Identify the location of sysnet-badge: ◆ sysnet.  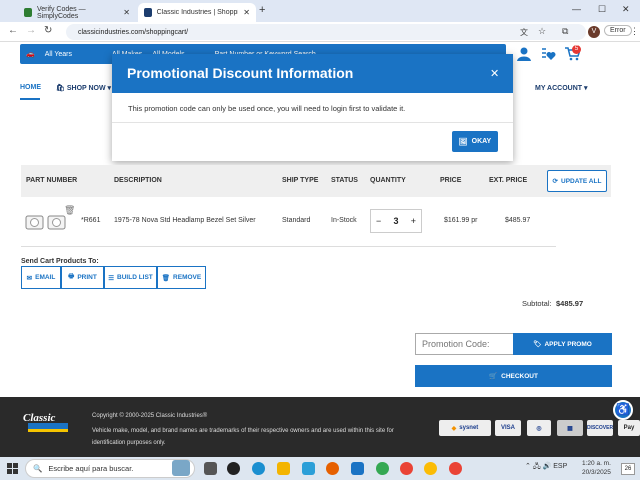
(465, 428).